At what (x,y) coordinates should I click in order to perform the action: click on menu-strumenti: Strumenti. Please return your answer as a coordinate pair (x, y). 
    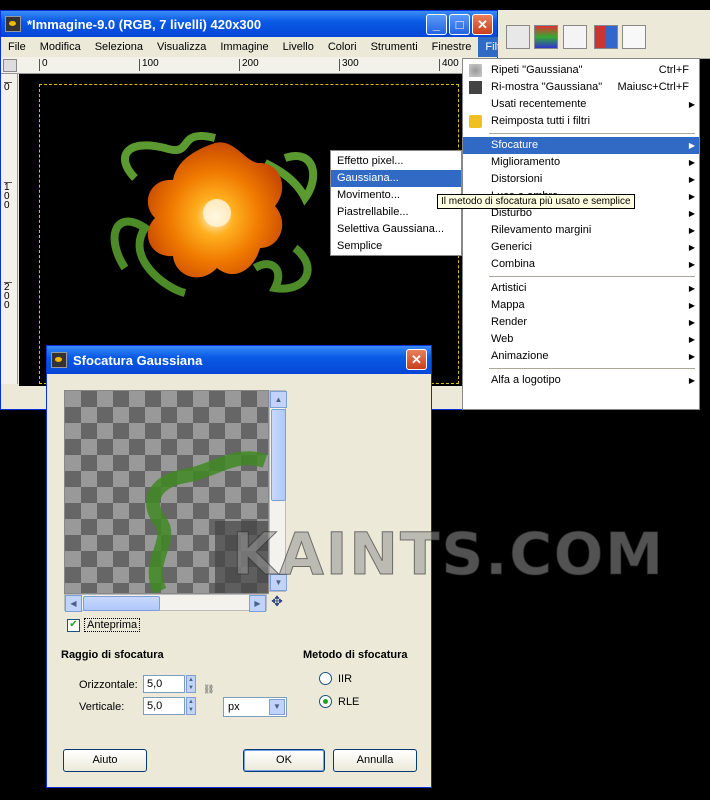
    Looking at the image, I should click on (394, 47).